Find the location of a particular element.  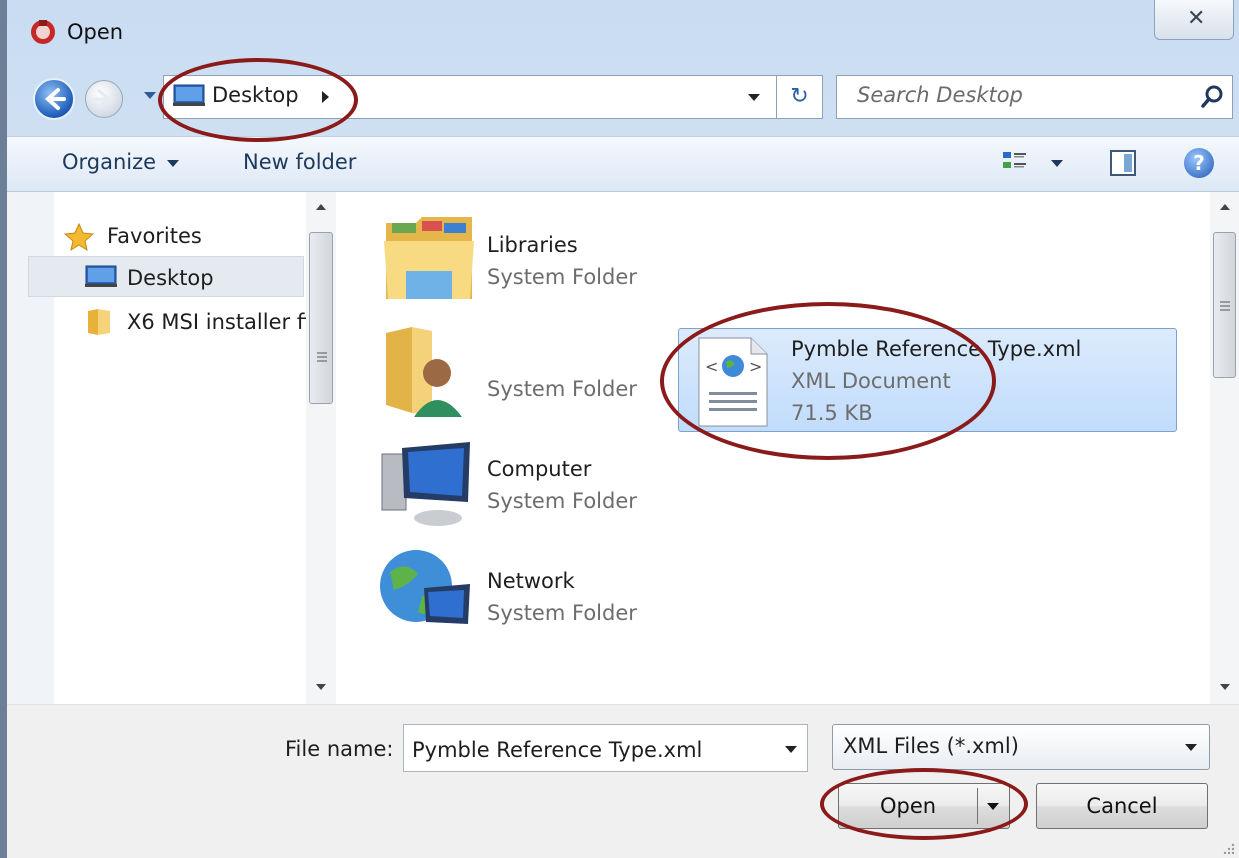

forward-arrow-icon is located at coordinates (102, 99).